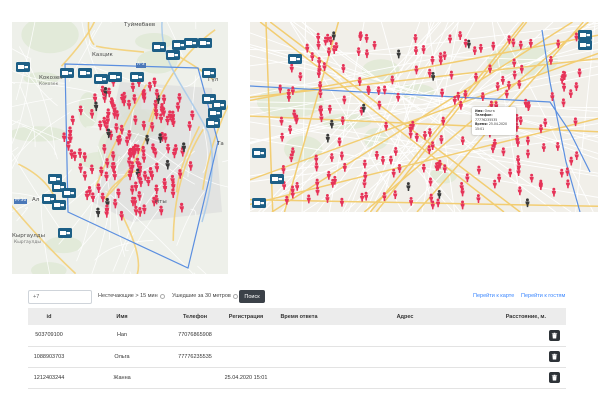 Image resolution: width=600 pixels, height=400 pixels. What do you see at coordinates (195, 378) in the screenshot?
I see `cell-phone` at bounding box center [195, 378].